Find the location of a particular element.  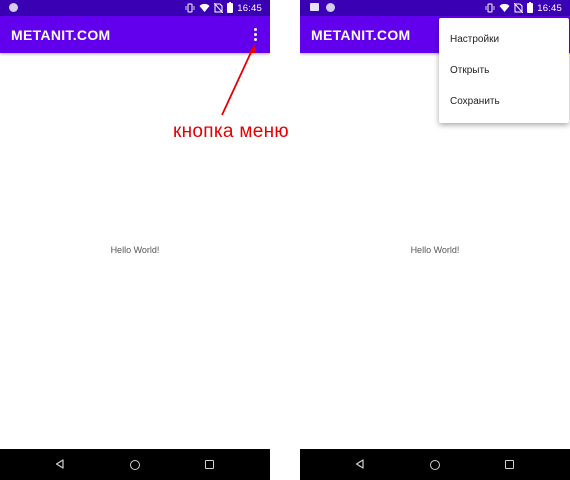

menu-item-label: Сохранить is located at coordinates (475, 101).